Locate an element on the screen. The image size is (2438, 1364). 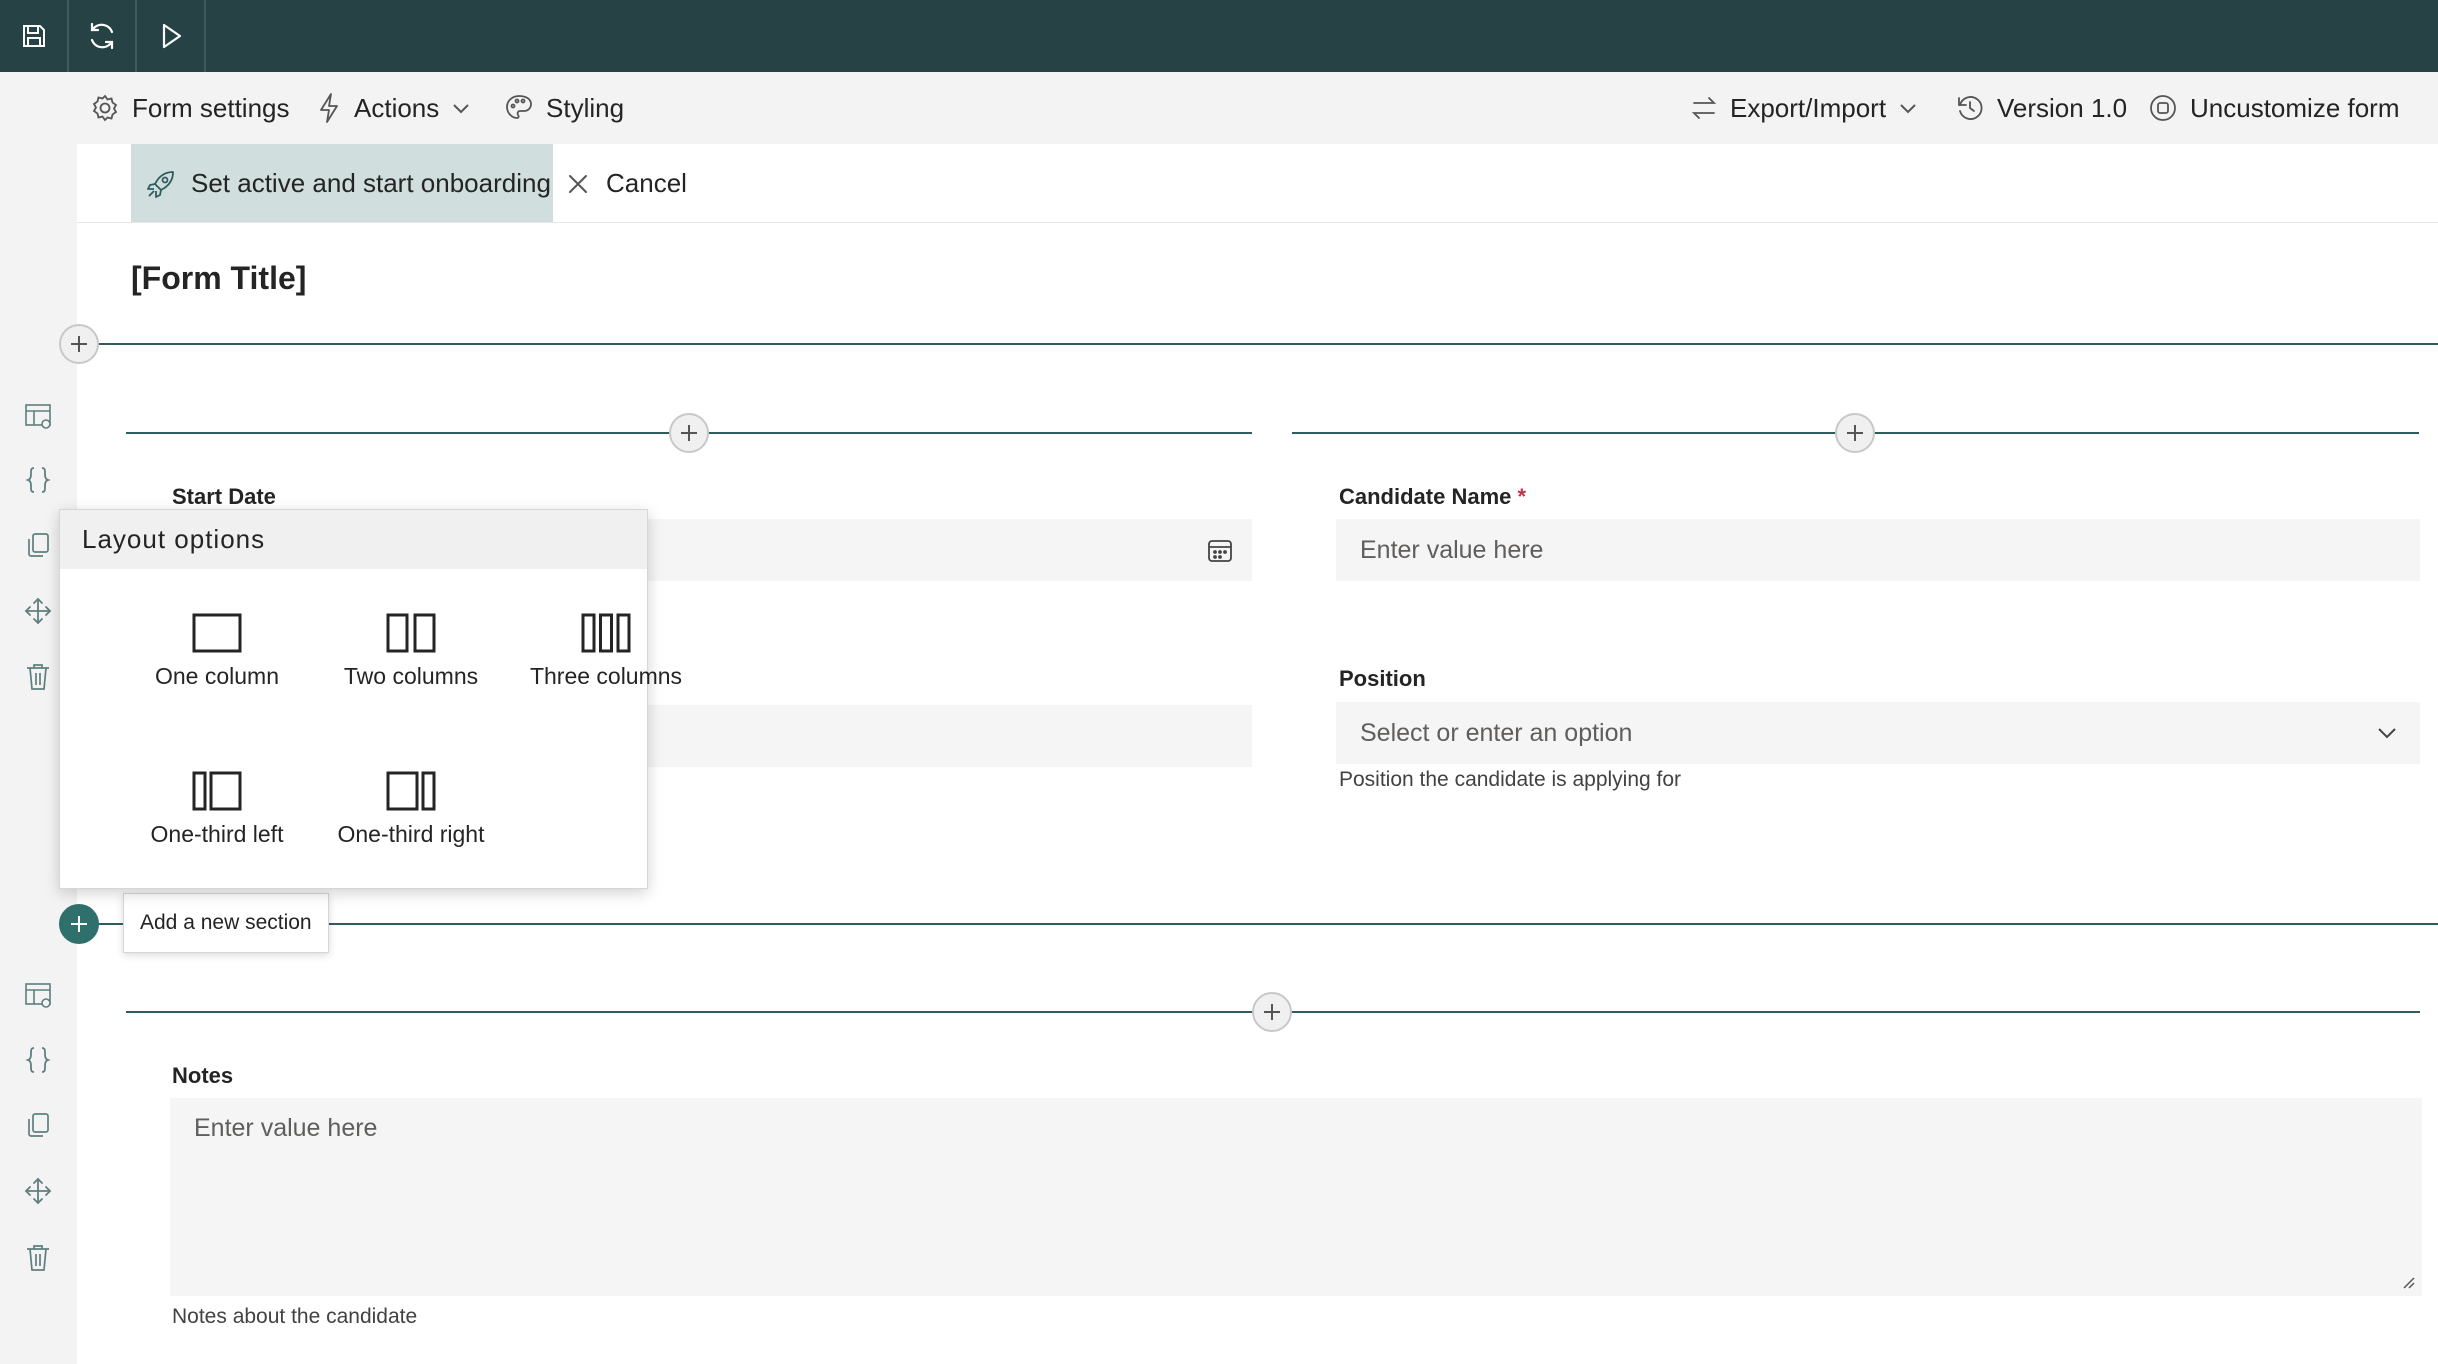
add-new-section-button is located at coordinates (79, 924).